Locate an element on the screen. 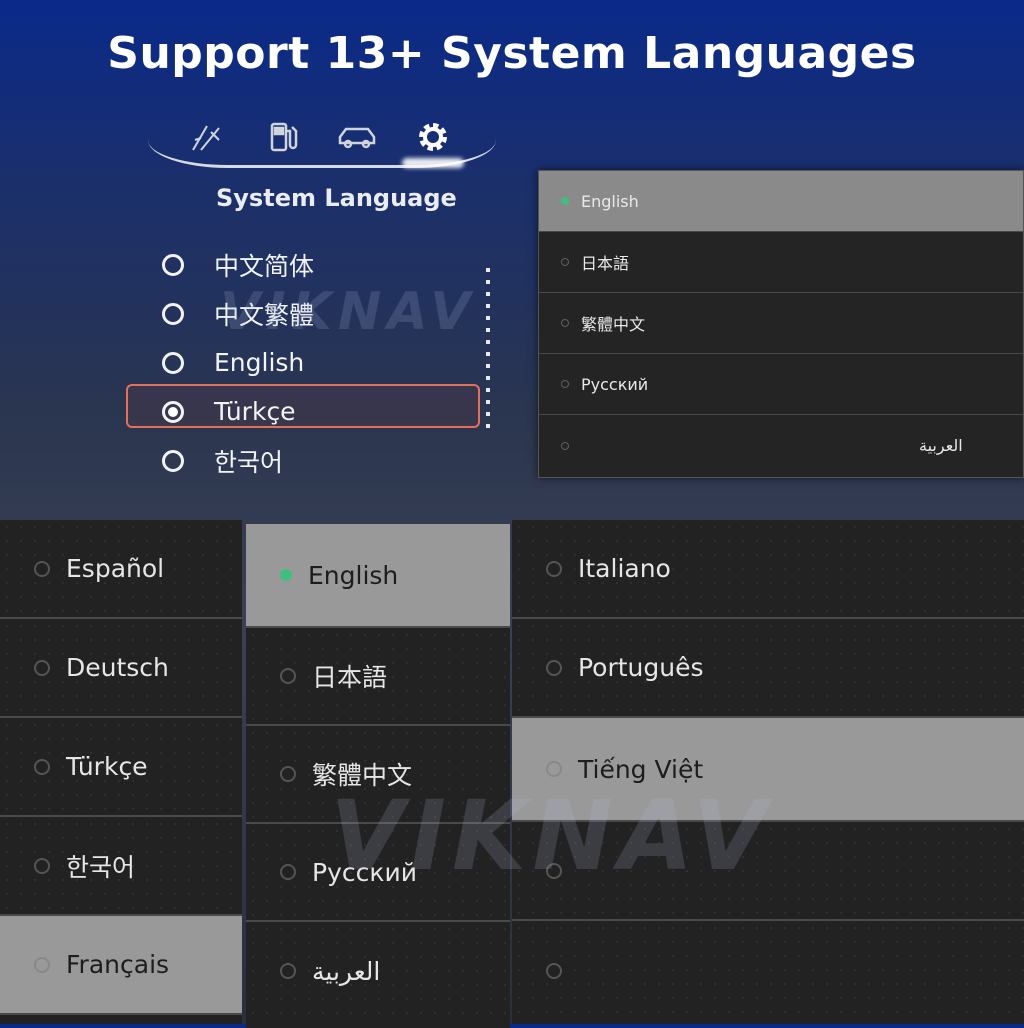  language-menu-small: English 日本語 繁體中文 Русский العربية is located at coordinates (781, 324).